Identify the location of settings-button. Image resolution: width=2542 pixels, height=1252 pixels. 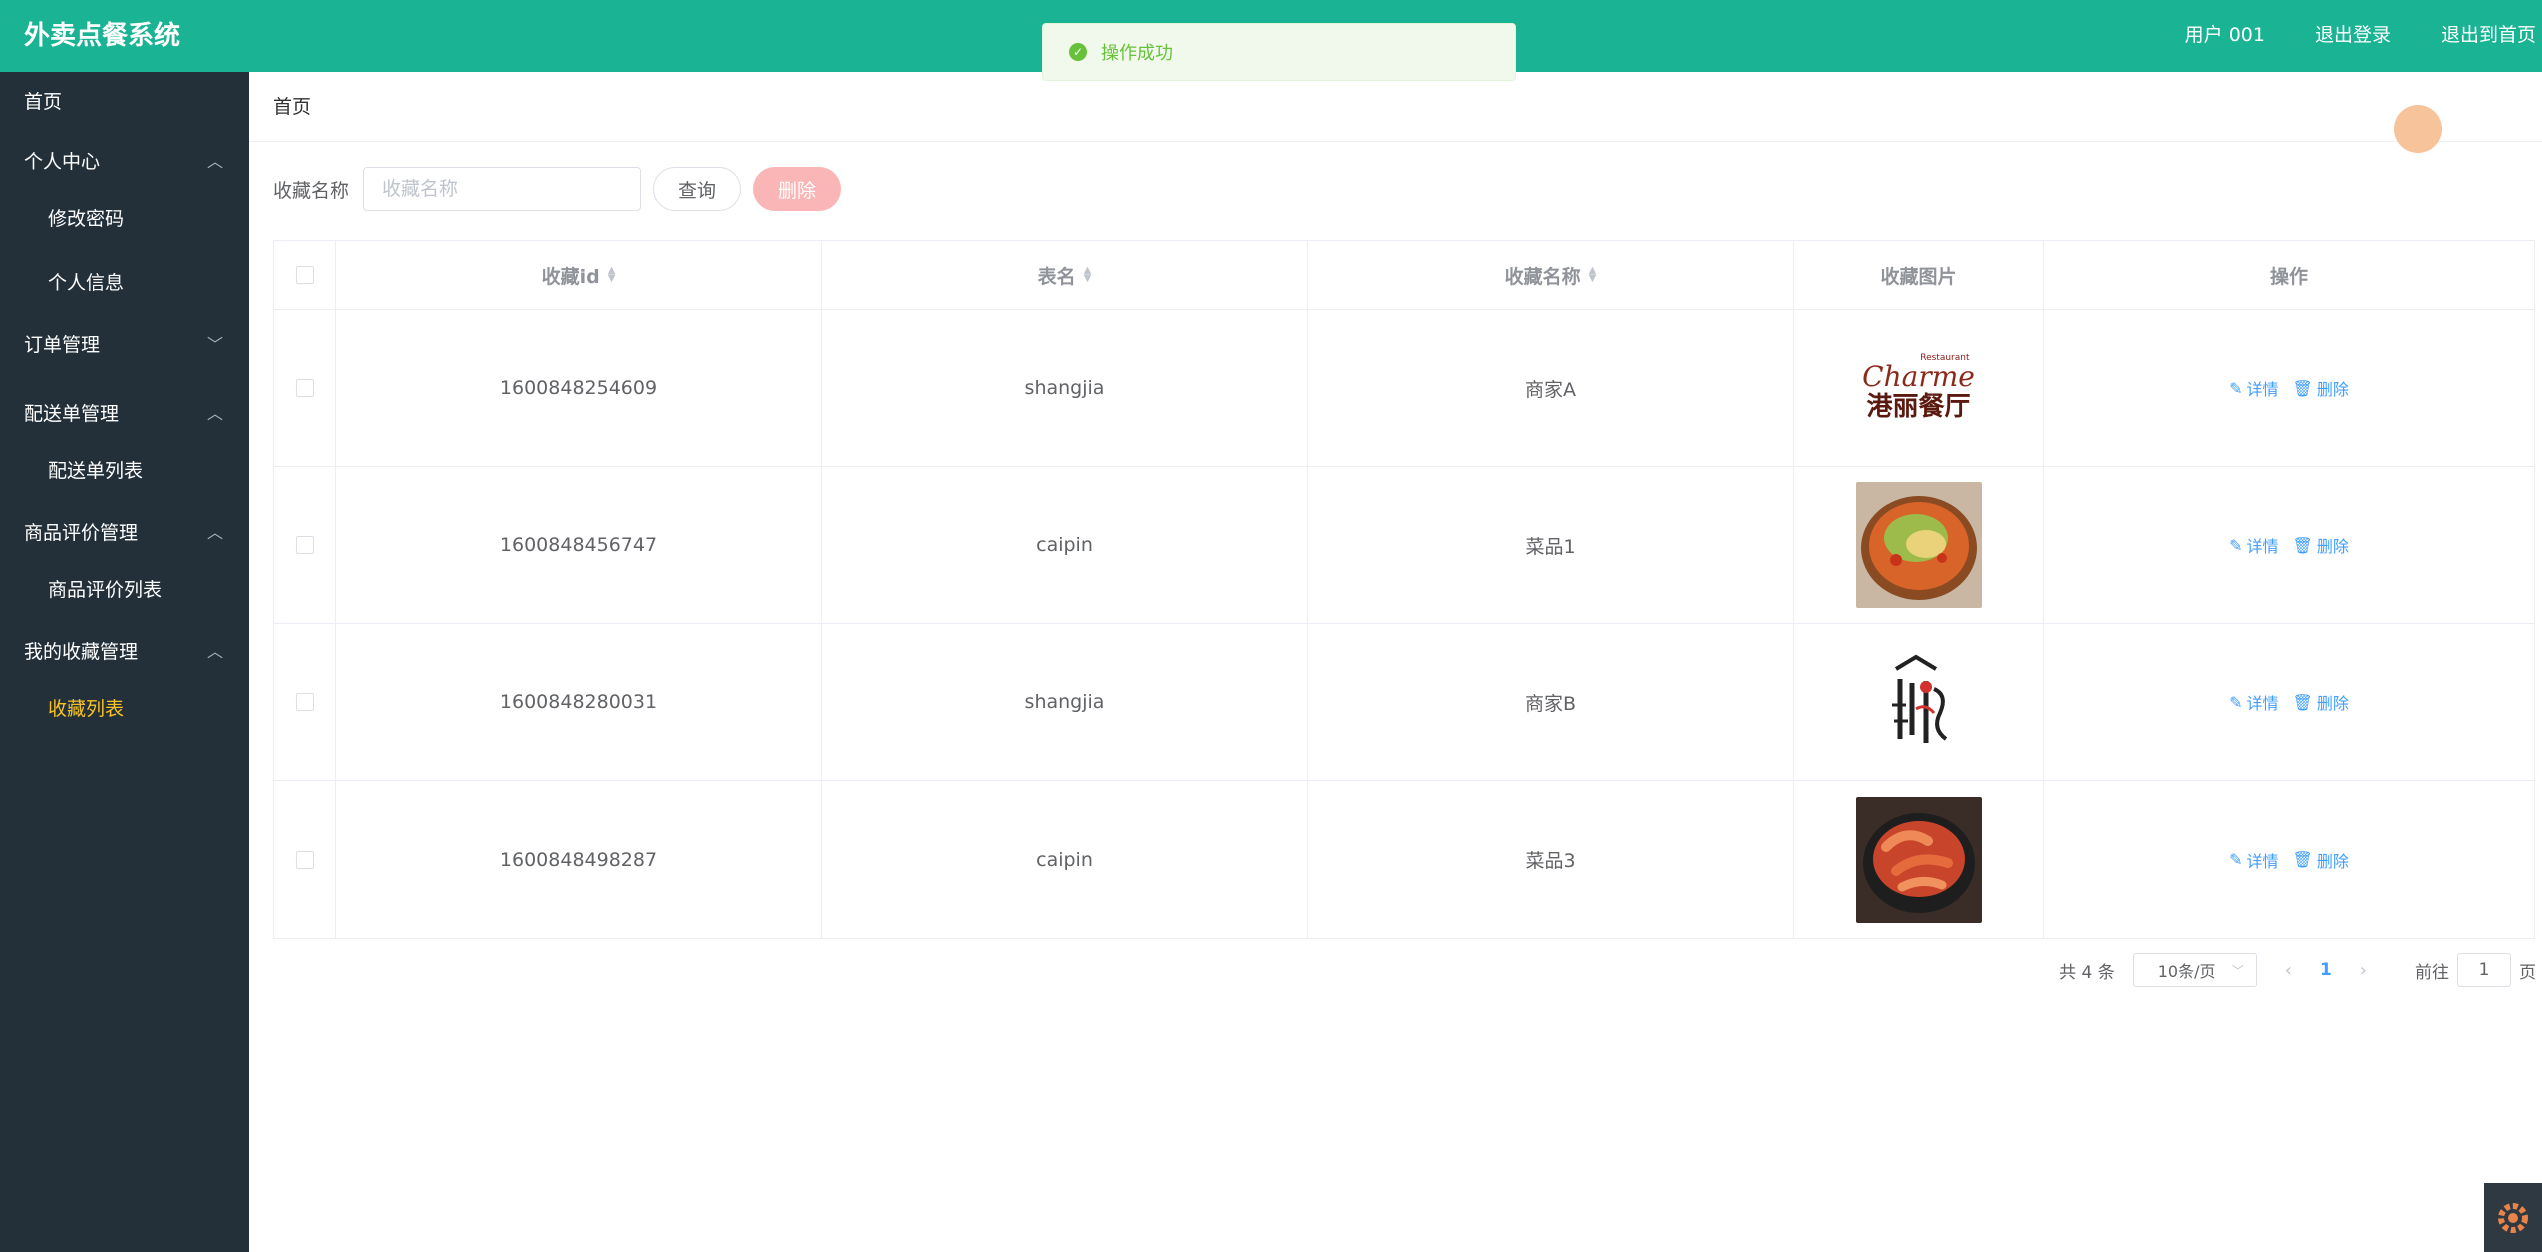
(2513, 1217).